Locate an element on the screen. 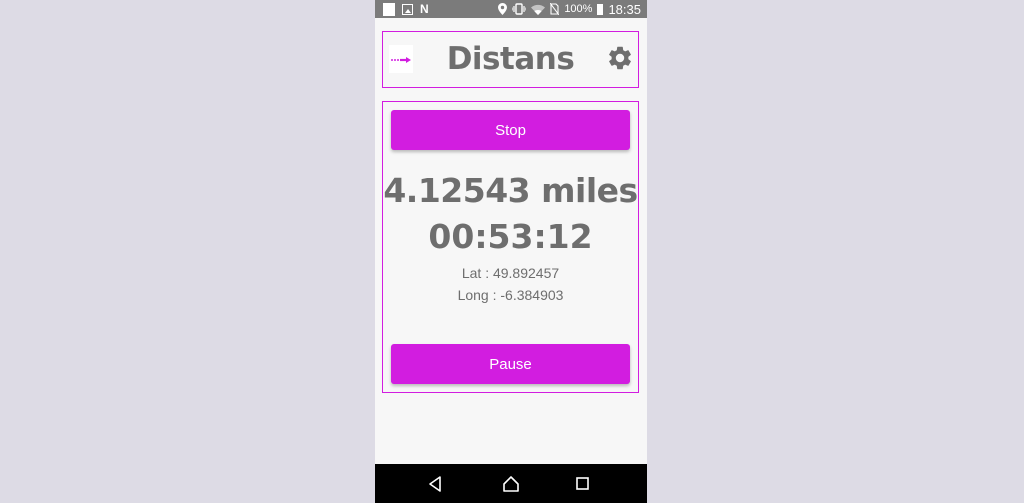 The image size is (1024, 503). elapsed-time-readout: 00:53:12 is located at coordinates (510, 236).